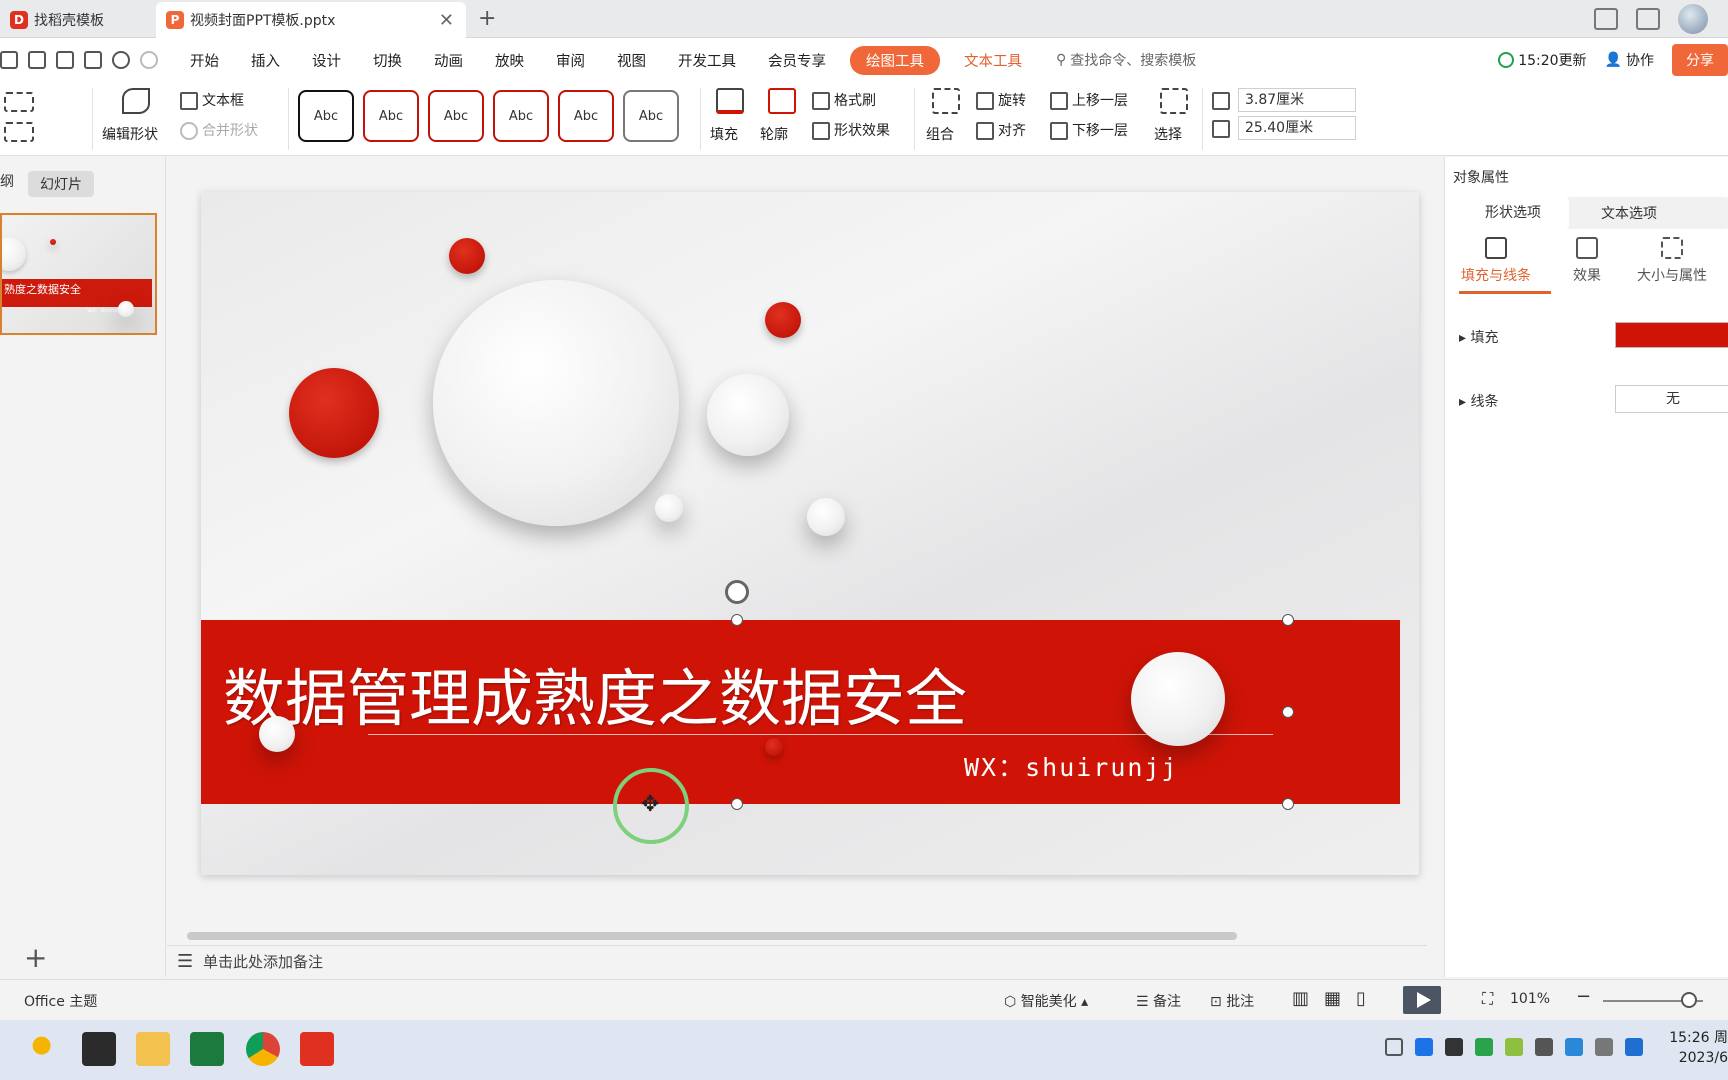  I want to click on tab-pptx-file: P 视频封面PPT模板.pptx ✕, so click(311, 20).